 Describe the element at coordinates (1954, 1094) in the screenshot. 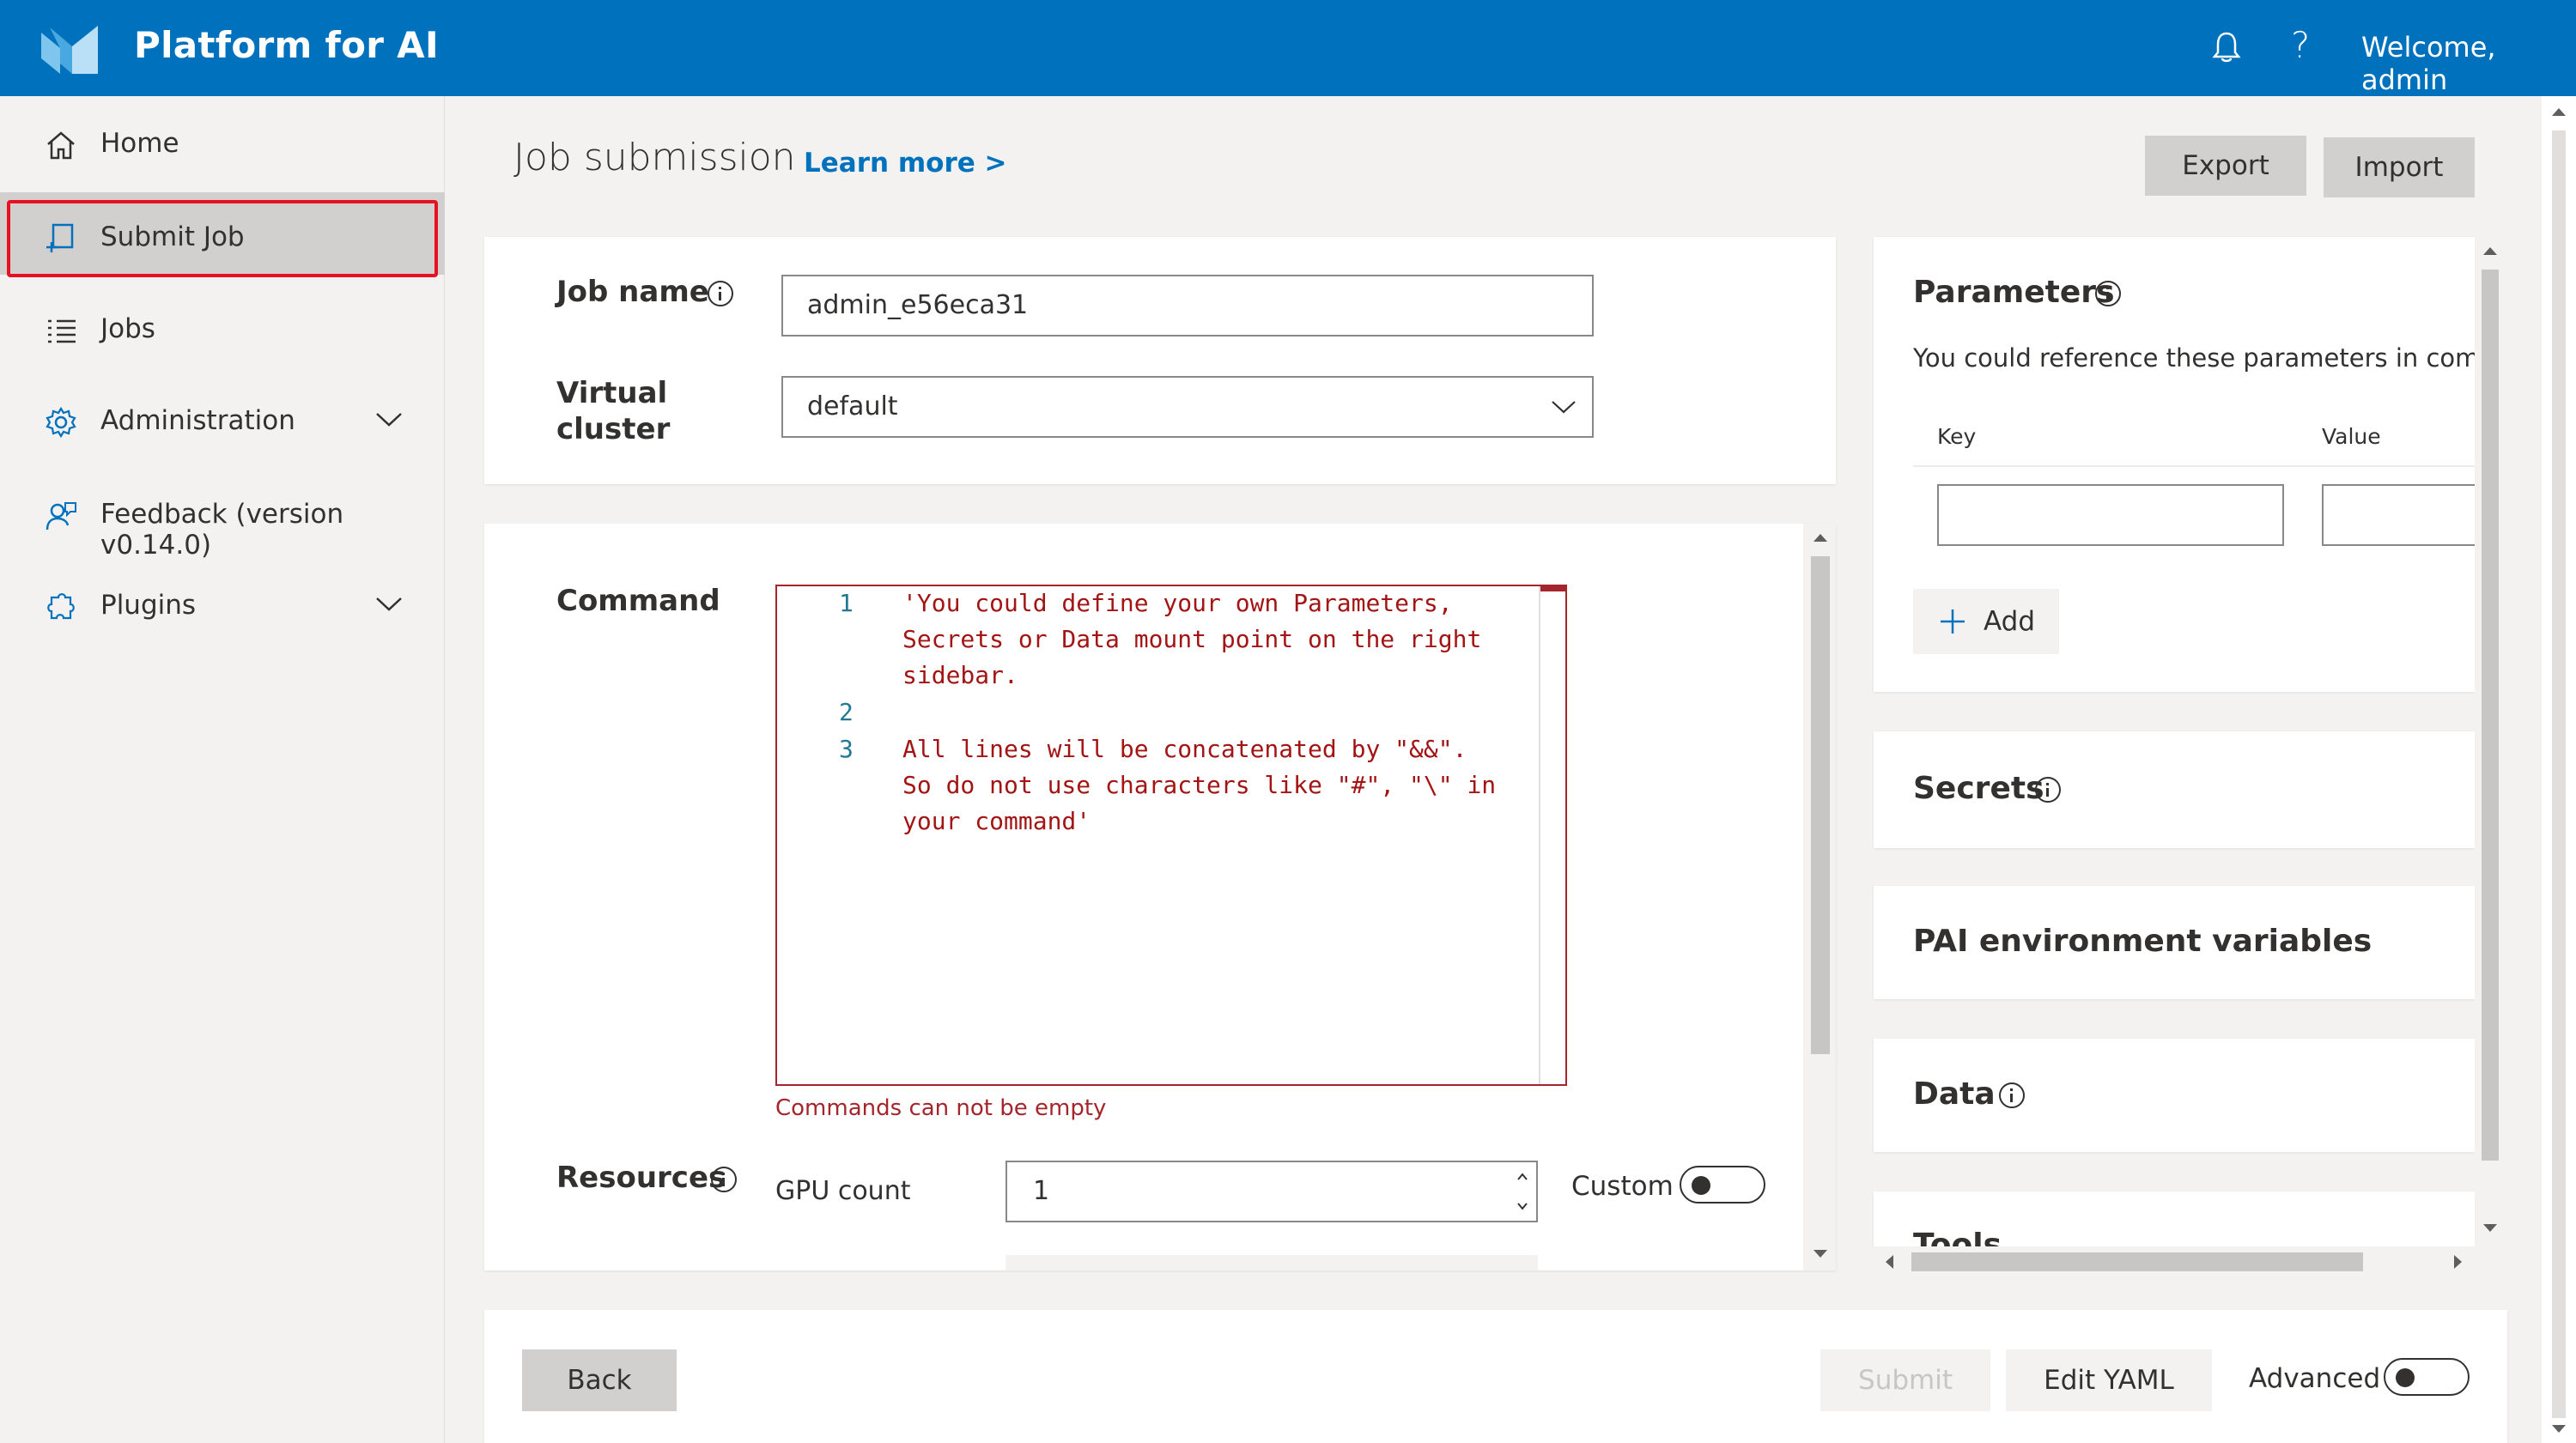

I see `data-title: Data` at that location.